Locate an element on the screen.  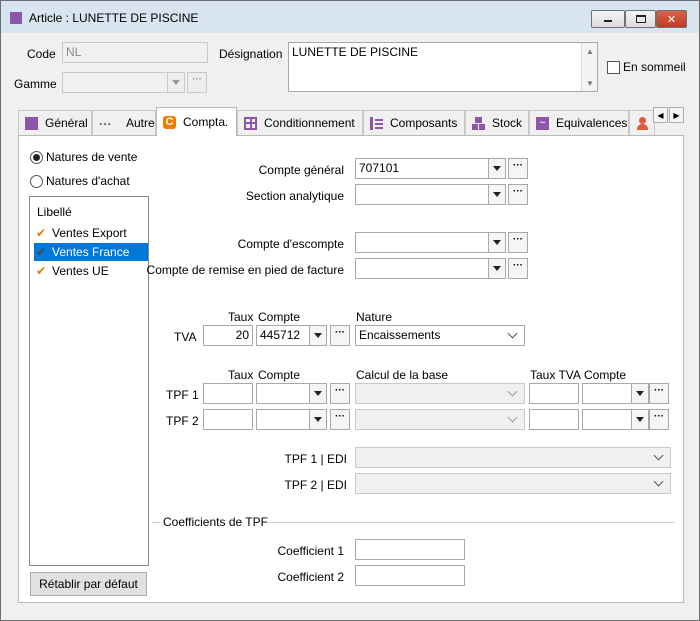
title-bar: Article : LUNETTE DE PISCINE ✕ is located at coordinates (350, 17).